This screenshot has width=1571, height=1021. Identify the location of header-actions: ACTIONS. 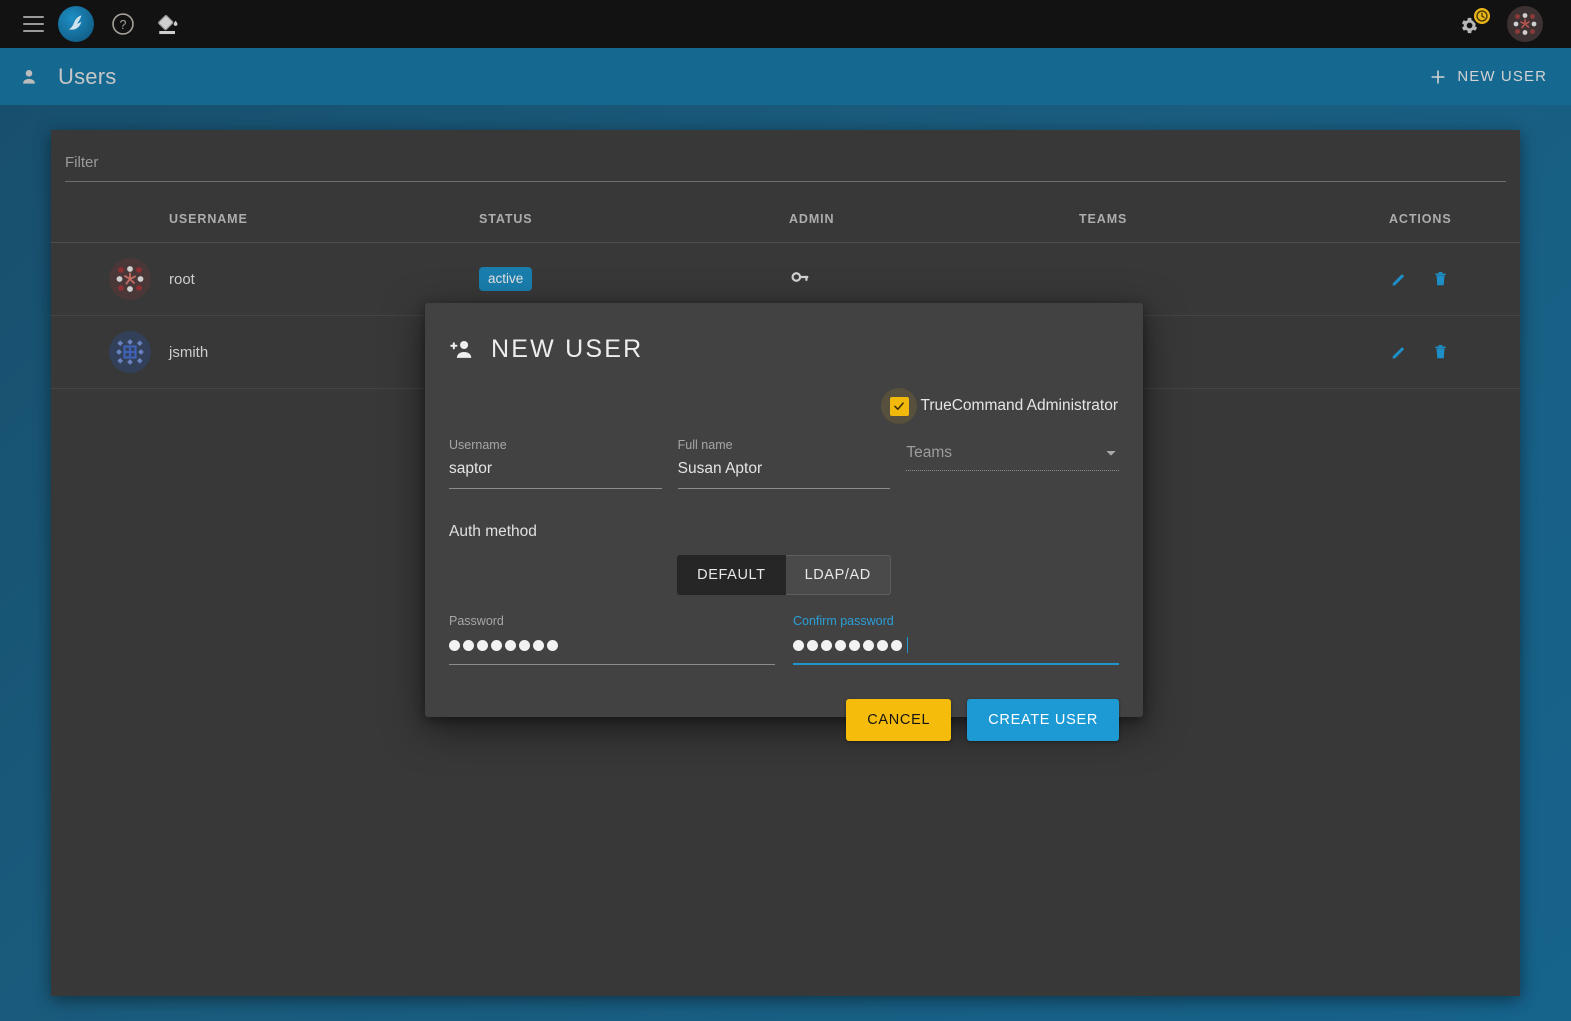
(1454, 212).